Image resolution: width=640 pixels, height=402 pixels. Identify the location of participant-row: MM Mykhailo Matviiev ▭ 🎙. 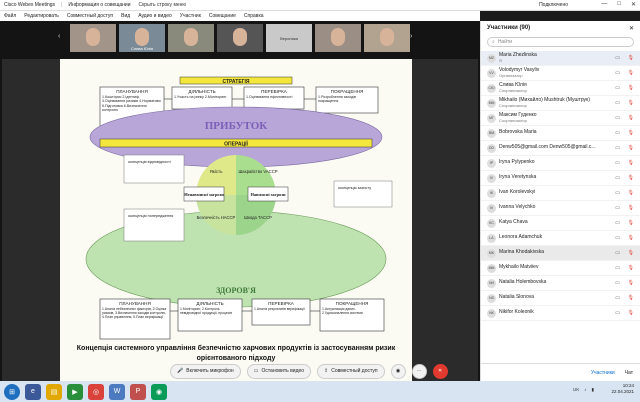
(560, 268).